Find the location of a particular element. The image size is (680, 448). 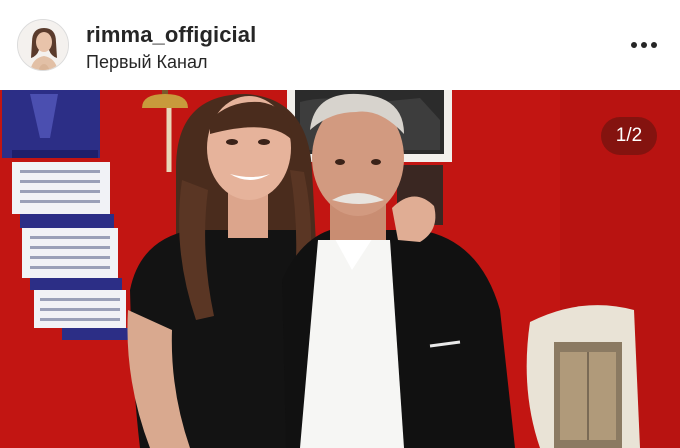

more-horizontal-icon is located at coordinates (644, 45).